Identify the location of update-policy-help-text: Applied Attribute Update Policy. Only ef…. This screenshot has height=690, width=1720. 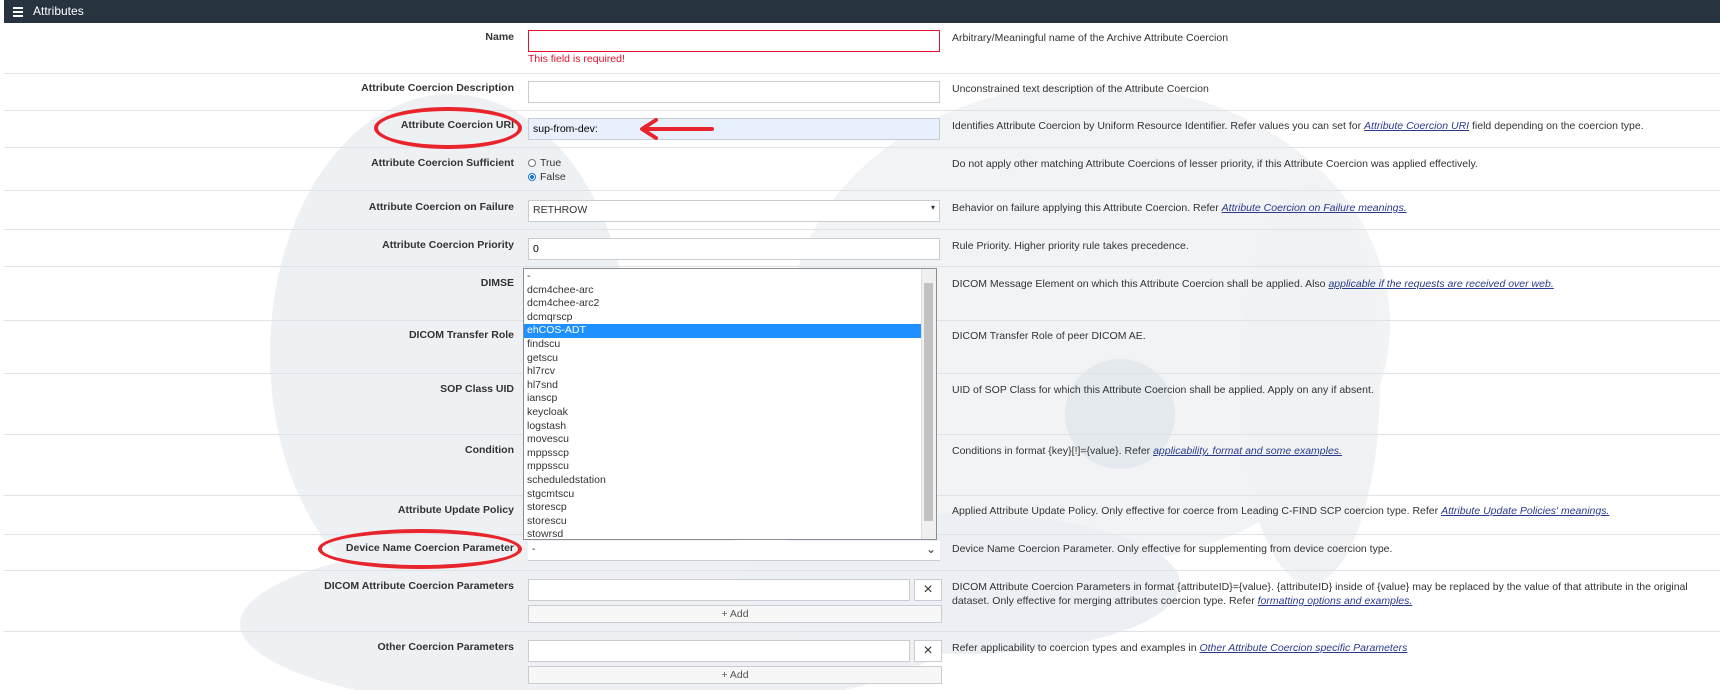
(1197, 511).